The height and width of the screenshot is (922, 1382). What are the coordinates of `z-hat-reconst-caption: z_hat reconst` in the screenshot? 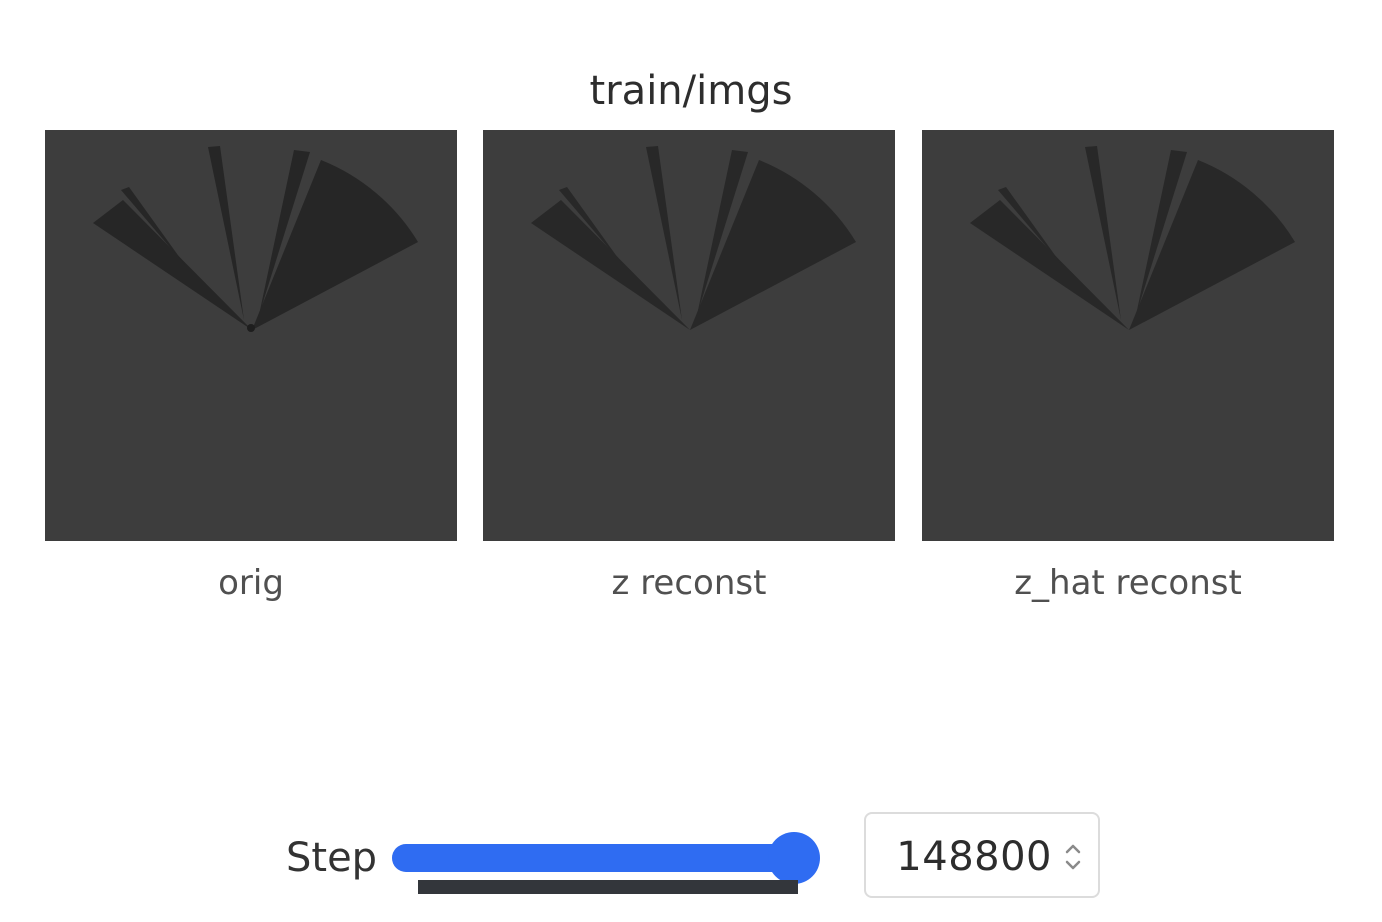 It's located at (1128, 583).